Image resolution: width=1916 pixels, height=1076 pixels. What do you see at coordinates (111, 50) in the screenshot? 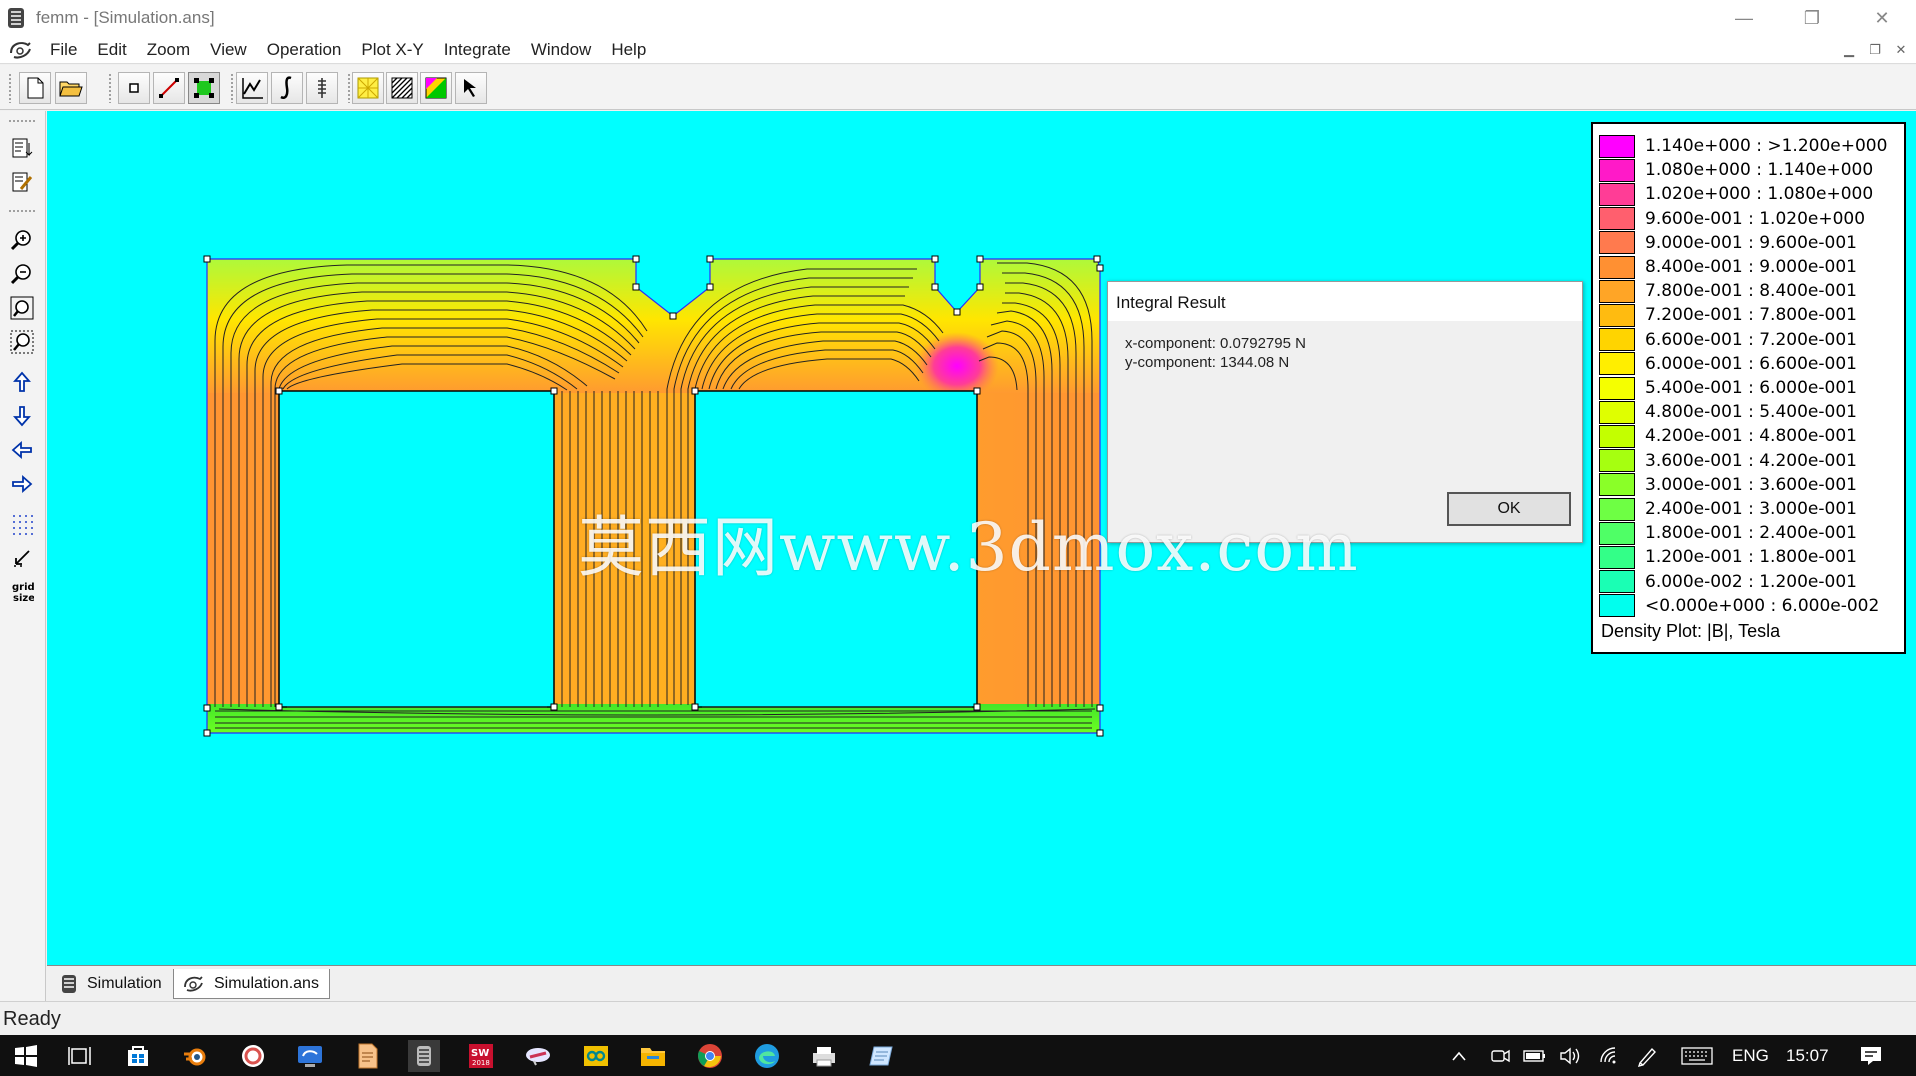
I see `menu-edit: Edit` at bounding box center [111, 50].